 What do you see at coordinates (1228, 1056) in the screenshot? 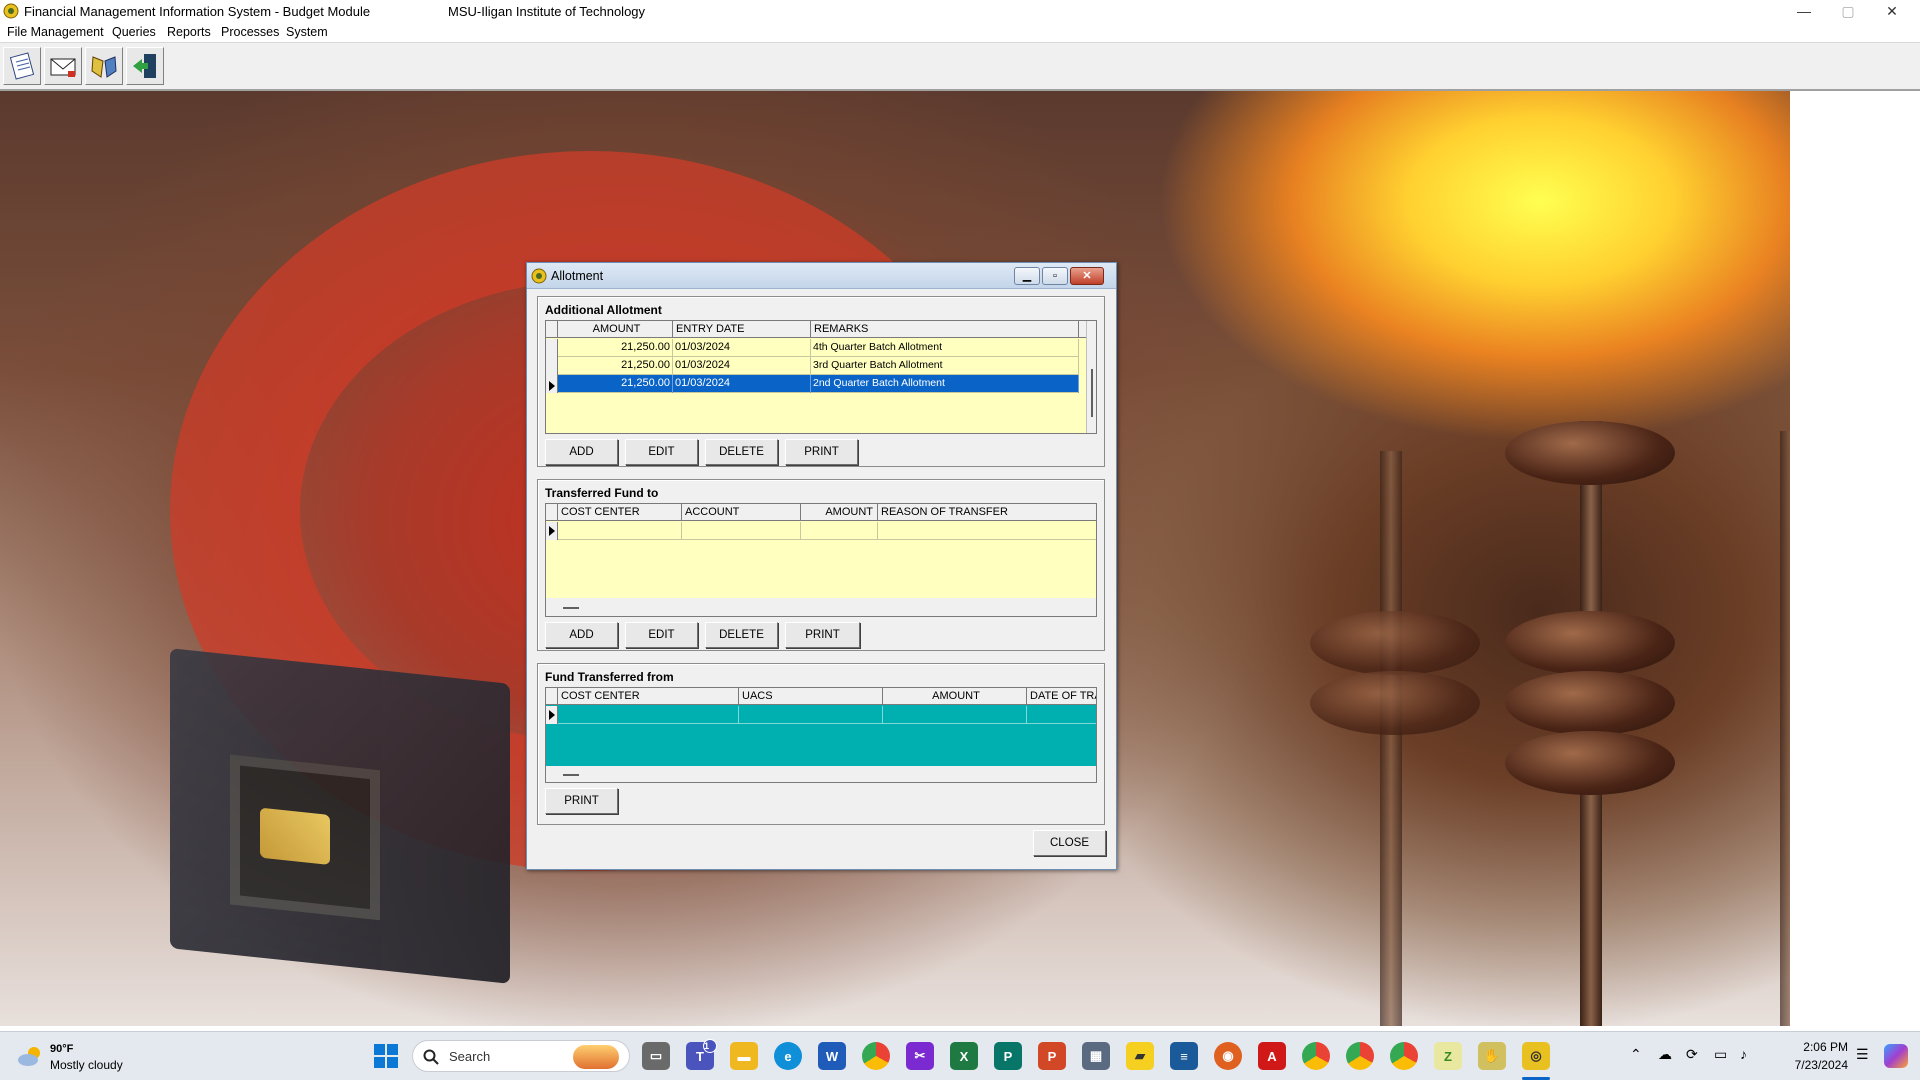
I see `firefox-icon: ◉` at bounding box center [1228, 1056].